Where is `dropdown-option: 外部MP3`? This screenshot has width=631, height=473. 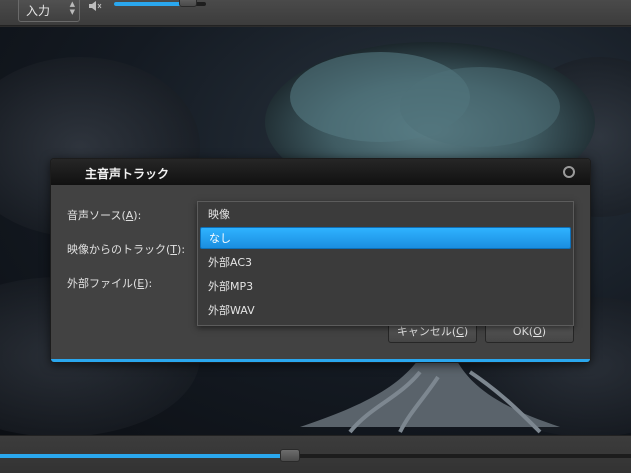
dropdown-option: 外部MP3 is located at coordinates (385, 287).